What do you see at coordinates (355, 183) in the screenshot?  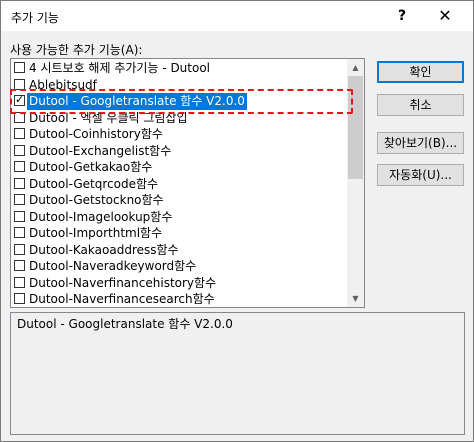 I see `vertical-scrollbar: ▲ ▼` at bounding box center [355, 183].